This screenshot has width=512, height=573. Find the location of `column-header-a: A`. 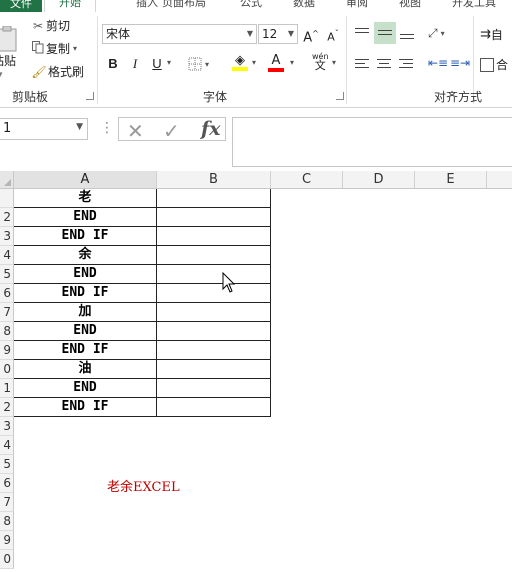

column-header-a: A is located at coordinates (85, 180).